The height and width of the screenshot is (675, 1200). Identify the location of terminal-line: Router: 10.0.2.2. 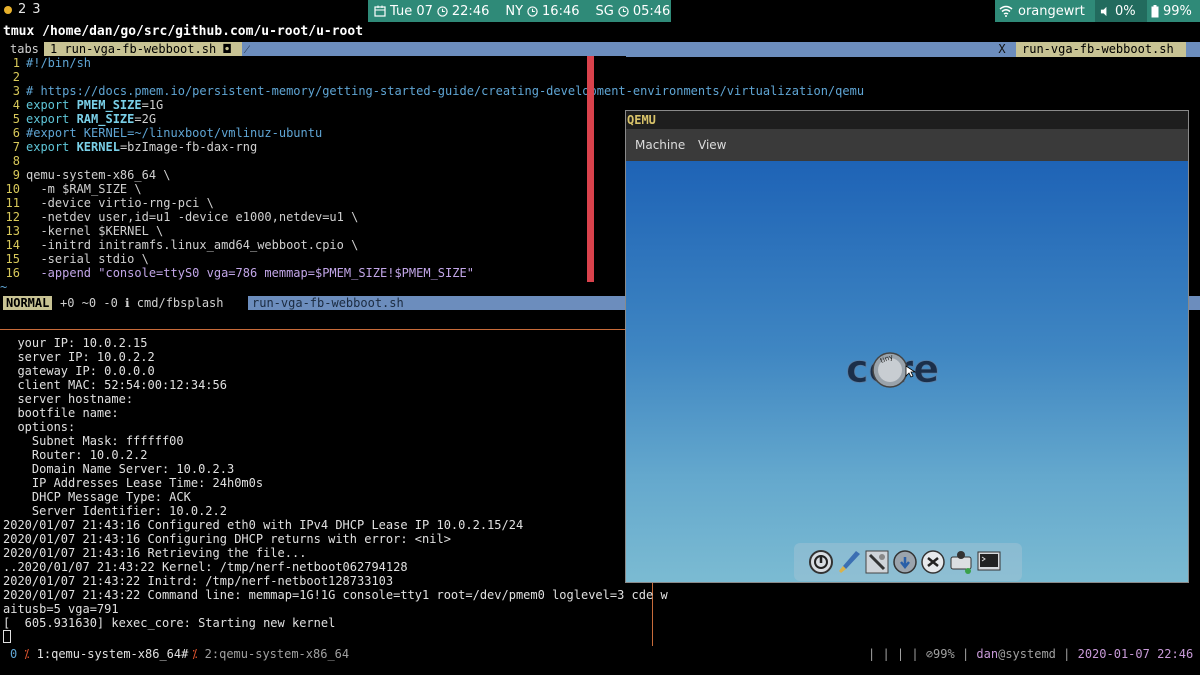
(75, 455).